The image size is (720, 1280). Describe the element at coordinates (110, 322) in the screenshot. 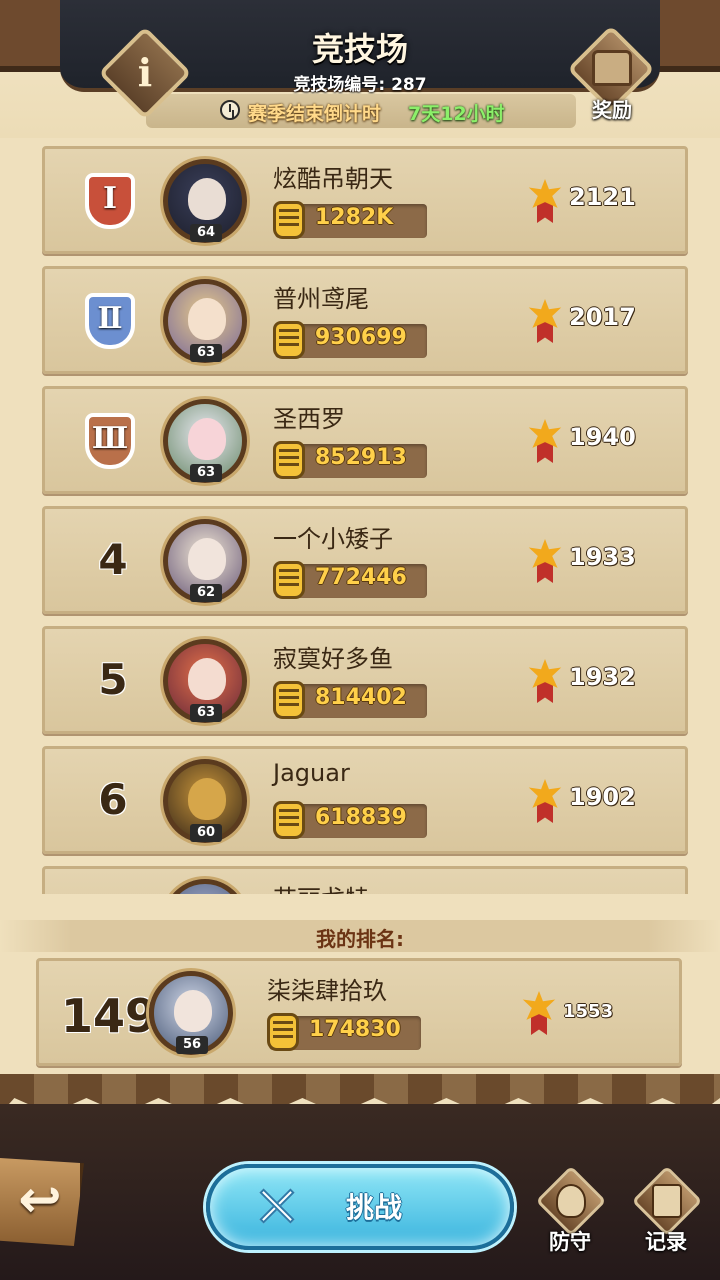

I see `rank-badge-icon: Ⅱ` at that location.